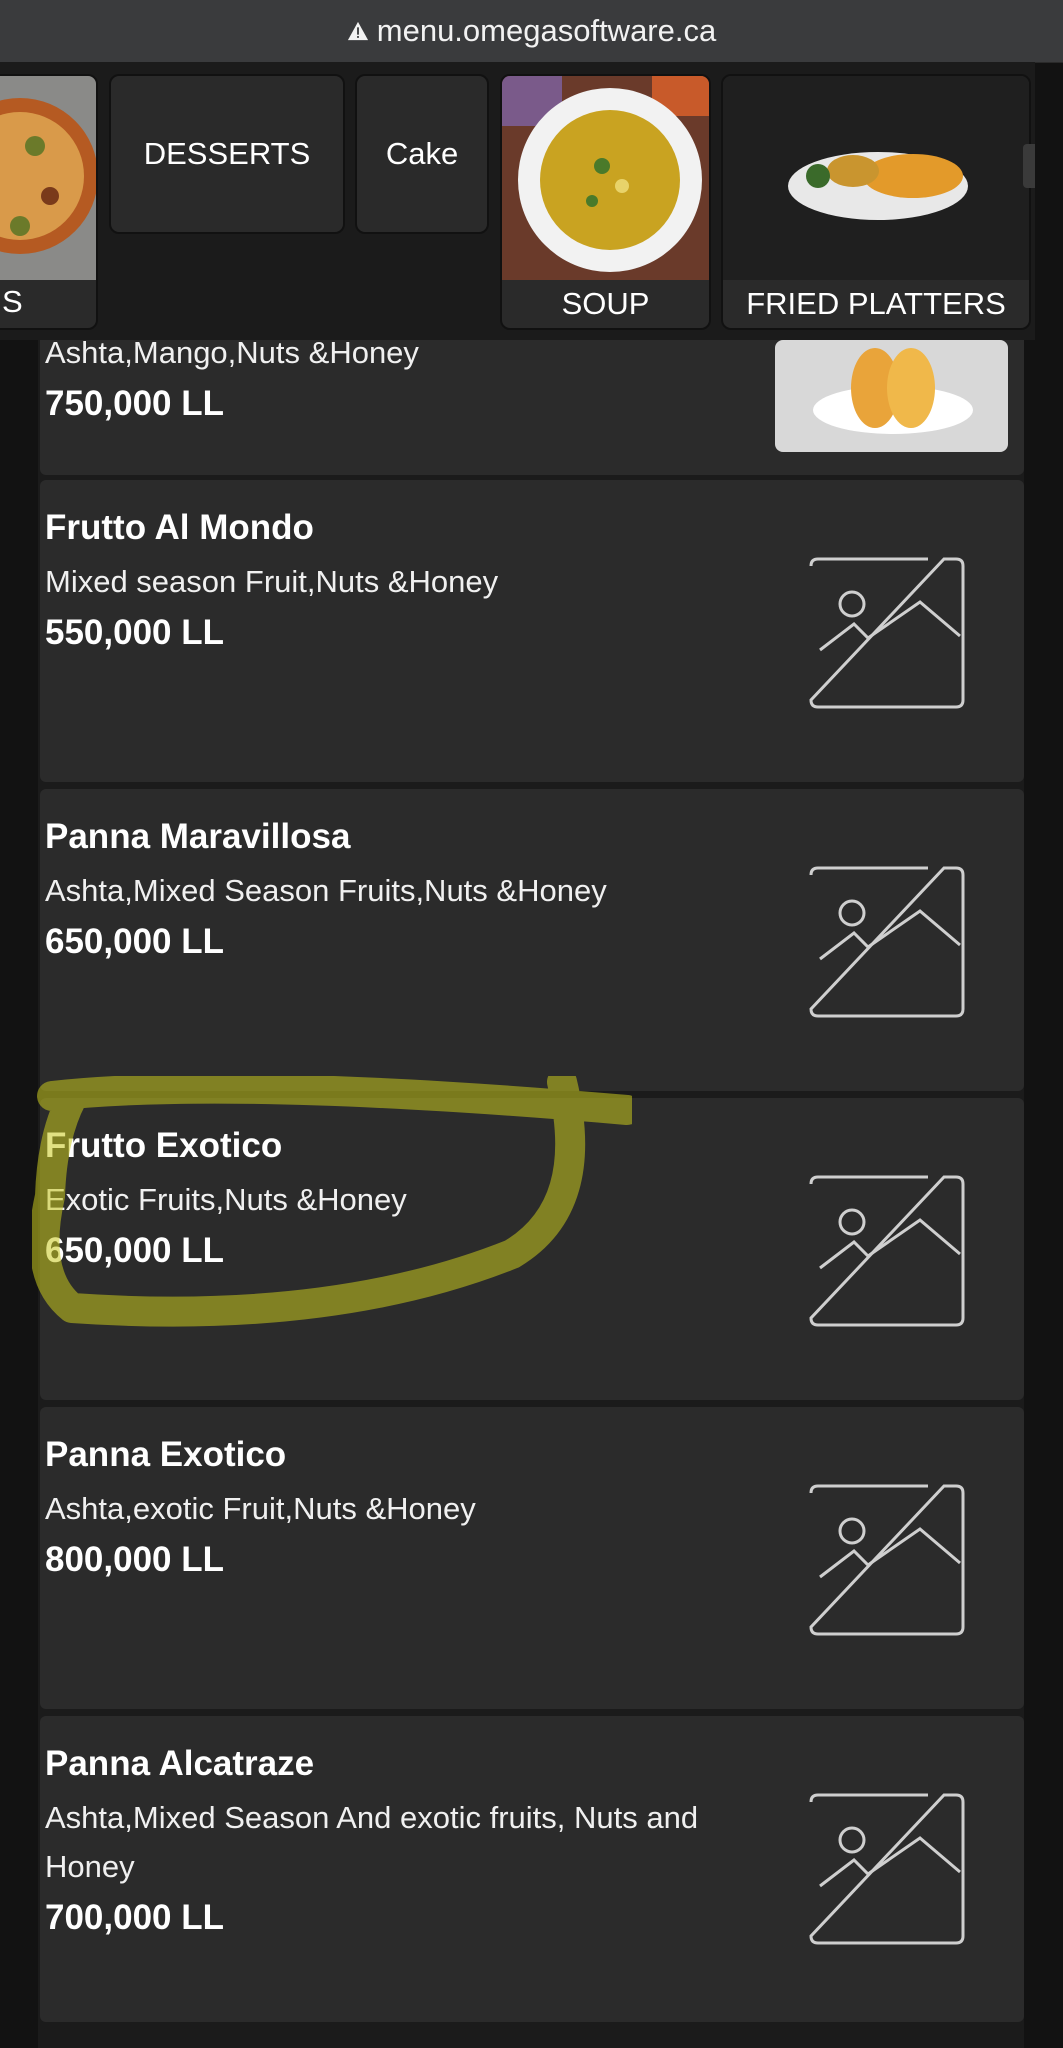 This screenshot has height=2048, width=1063. What do you see at coordinates (134, 1917) in the screenshot?
I see `item-price: 700,000 LL` at bounding box center [134, 1917].